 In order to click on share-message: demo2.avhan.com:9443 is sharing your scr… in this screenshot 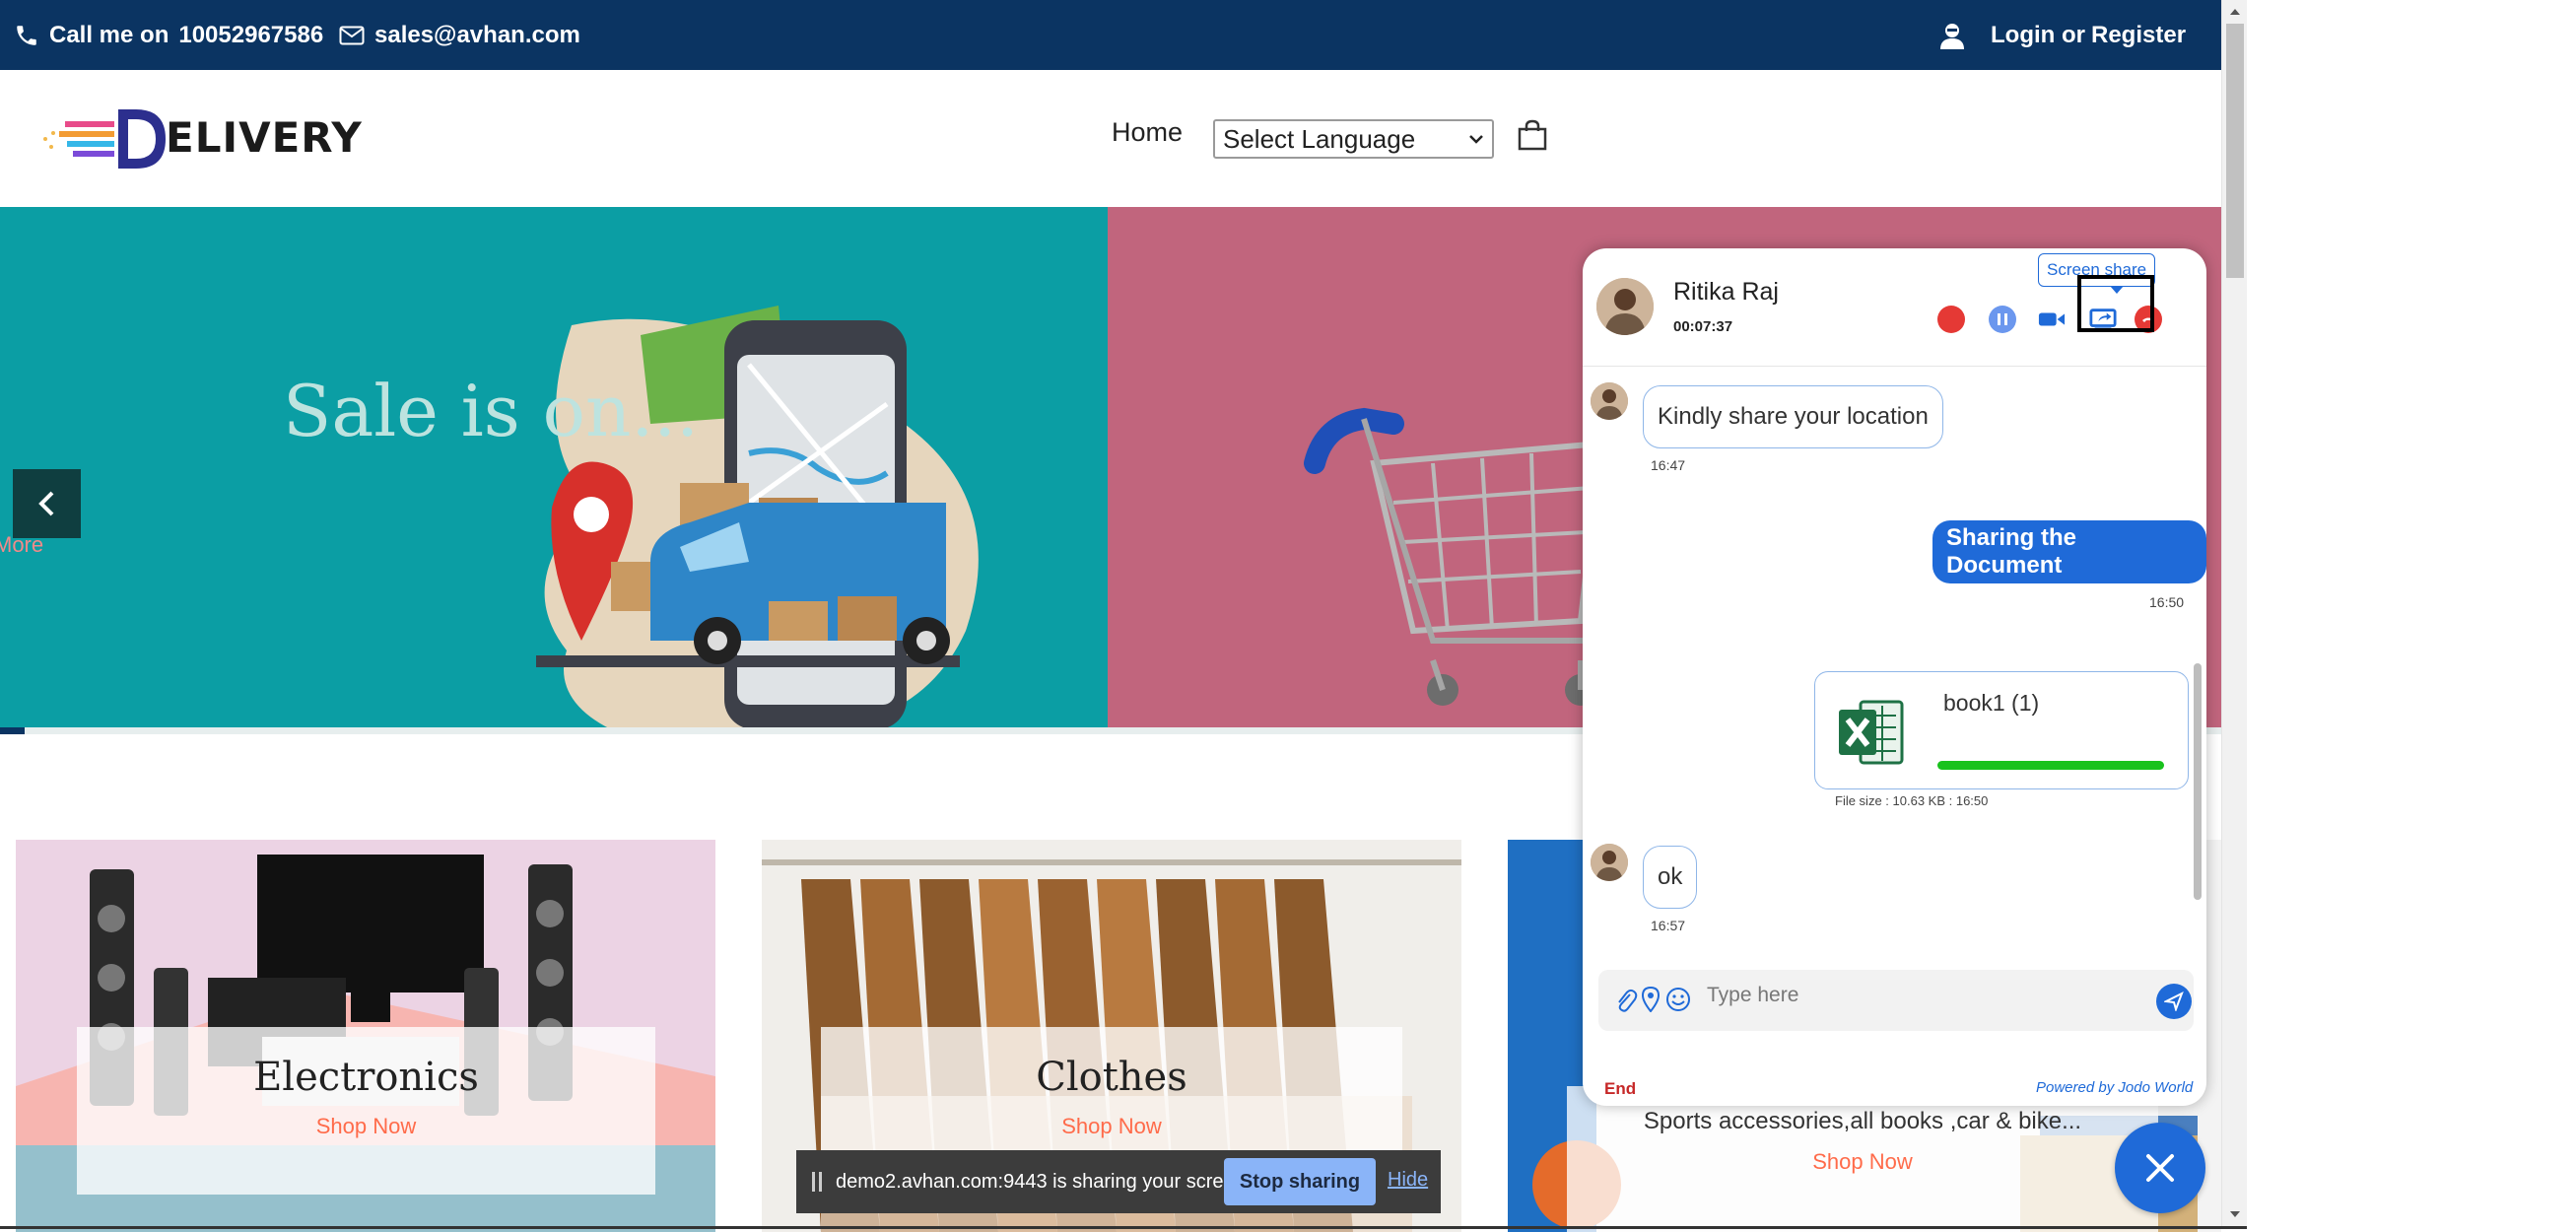, I will do `click(1044, 1182)`.